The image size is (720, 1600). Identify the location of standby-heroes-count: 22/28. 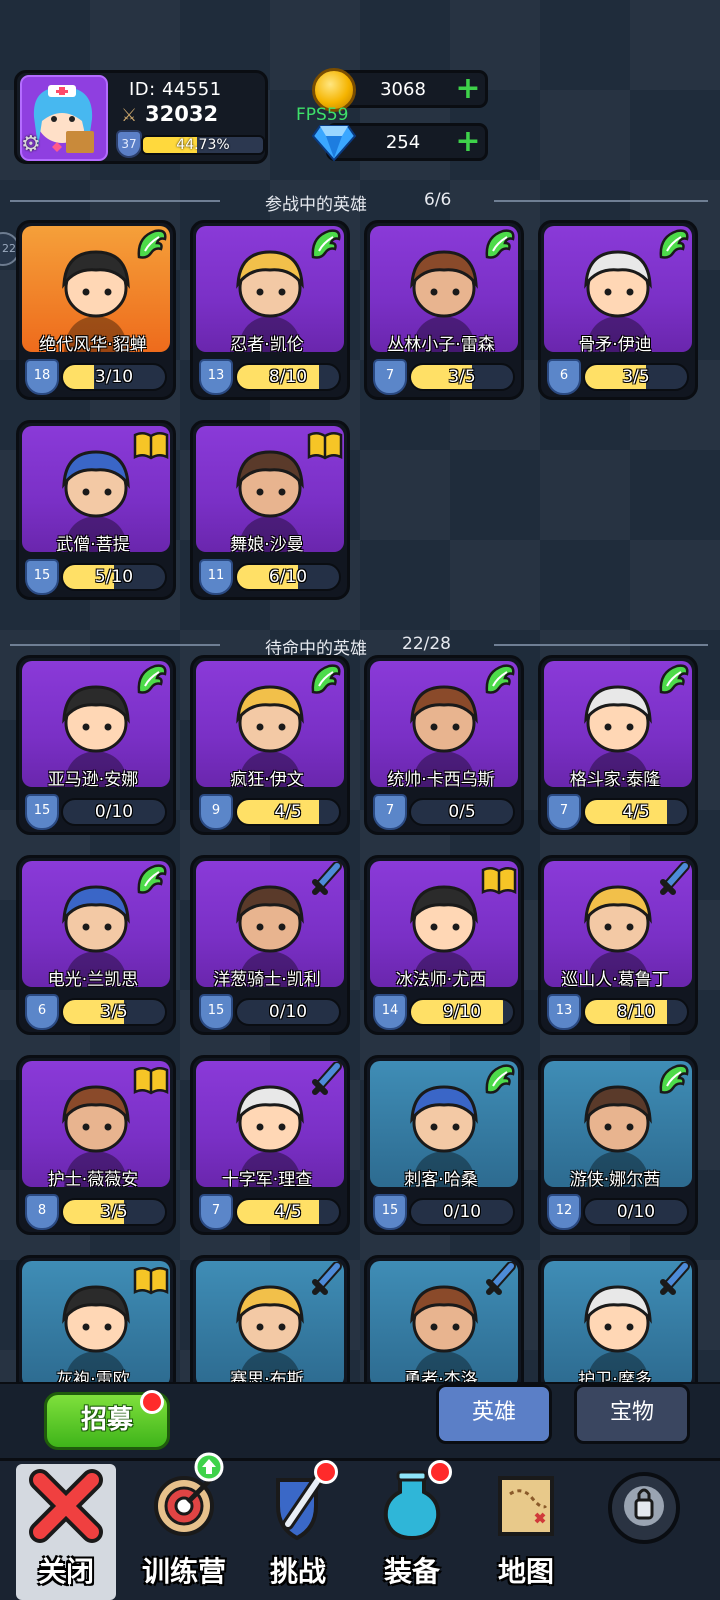
(426, 644).